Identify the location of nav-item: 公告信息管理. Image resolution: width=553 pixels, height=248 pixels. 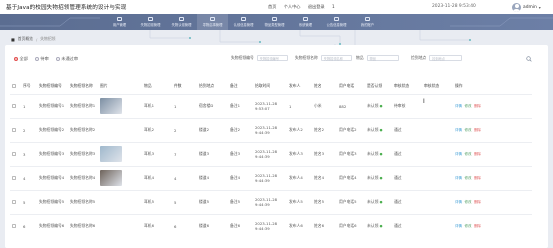
(336, 22).